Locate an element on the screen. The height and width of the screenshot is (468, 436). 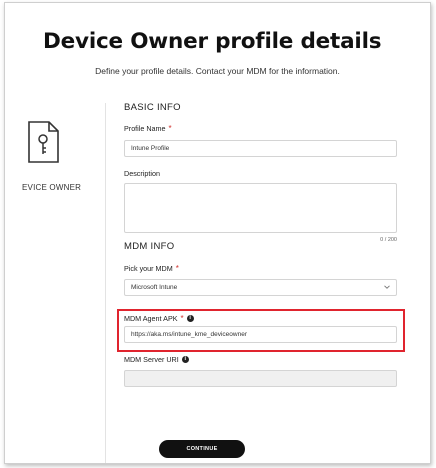
pick-mdm-label: Pick your MDM * is located at coordinates (151, 268).